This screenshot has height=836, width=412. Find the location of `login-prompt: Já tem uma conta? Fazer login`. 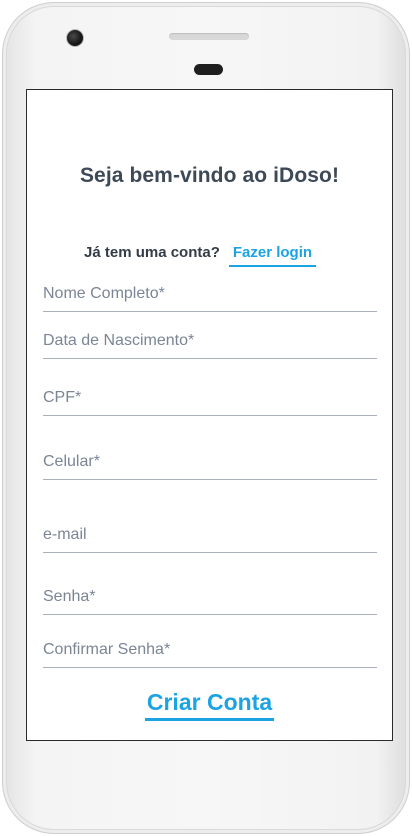

login-prompt: Já tem uma conta? Fazer login is located at coordinates (200, 254).